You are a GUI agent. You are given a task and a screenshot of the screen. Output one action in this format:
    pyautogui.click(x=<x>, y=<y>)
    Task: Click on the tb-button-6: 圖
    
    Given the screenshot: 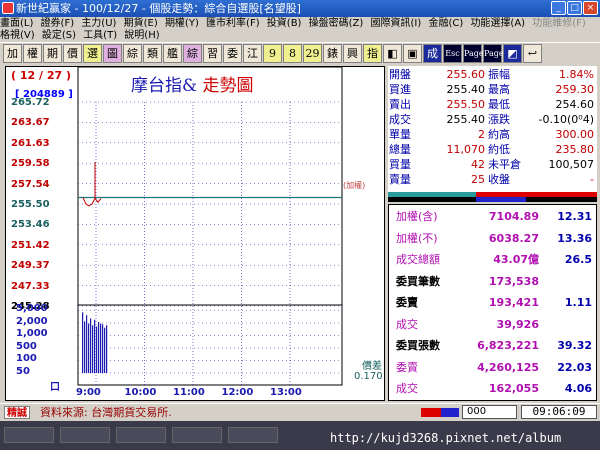 What is the action you would take?
    pyautogui.click(x=112, y=53)
    